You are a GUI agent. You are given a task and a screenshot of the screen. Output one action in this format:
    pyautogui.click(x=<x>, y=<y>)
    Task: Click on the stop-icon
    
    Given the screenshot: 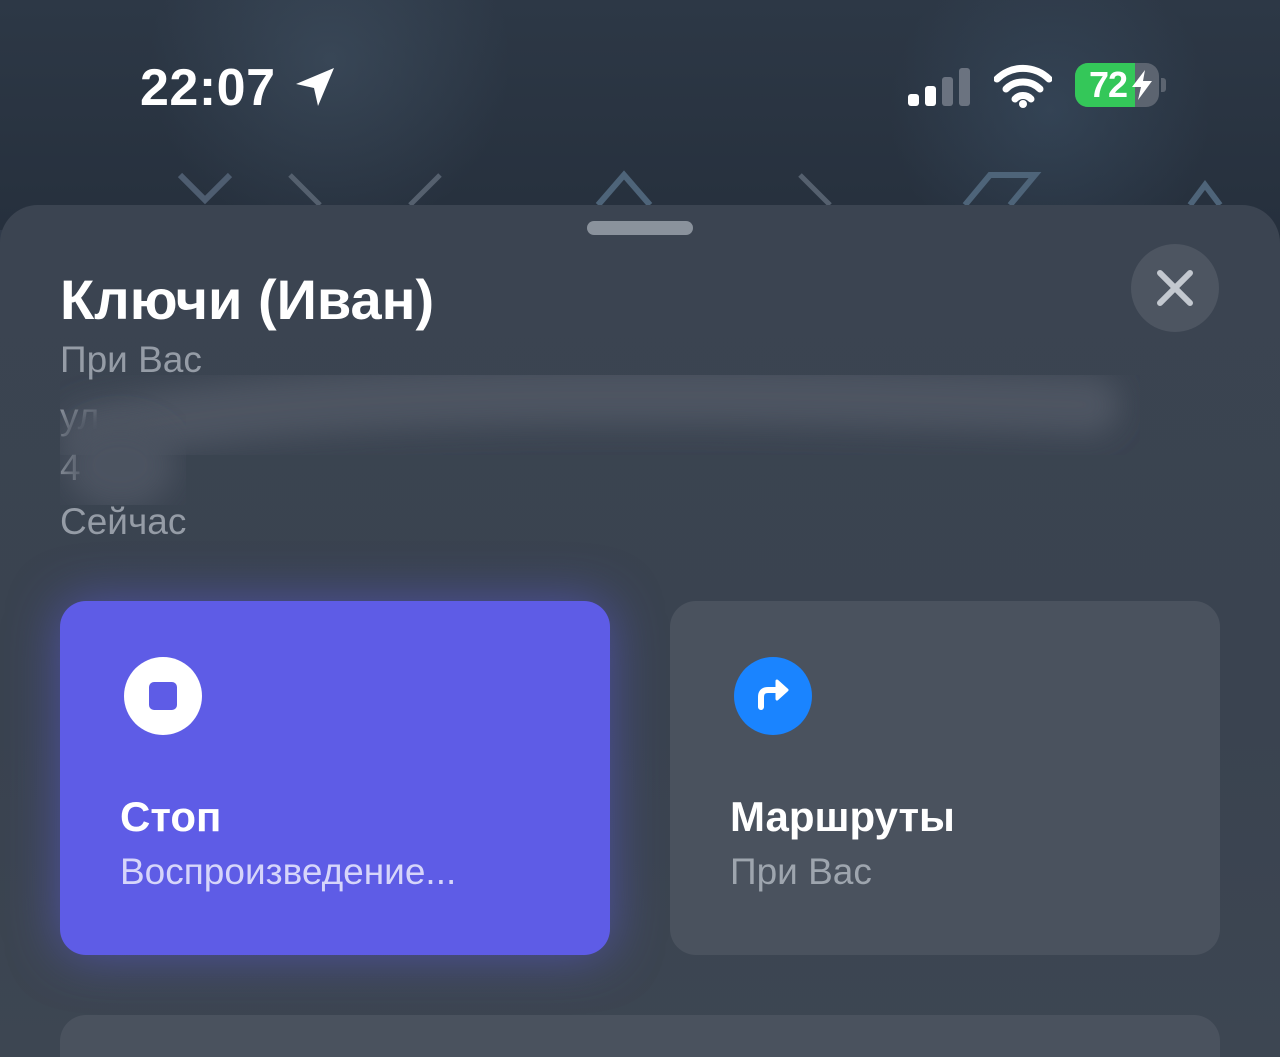 What is the action you would take?
    pyautogui.click(x=163, y=696)
    